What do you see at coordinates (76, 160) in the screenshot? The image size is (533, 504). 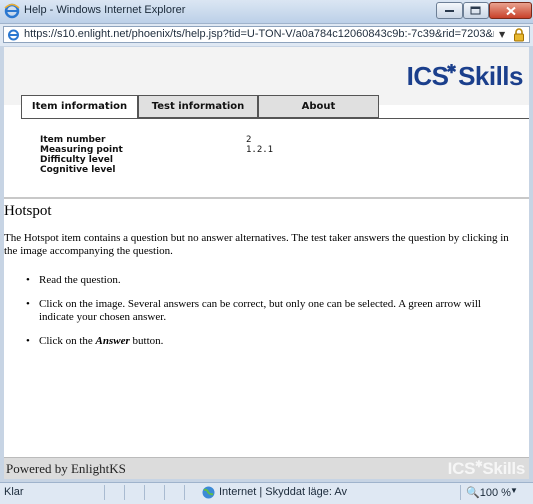 I see `info-label: Difficulty level` at bounding box center [76, 160].